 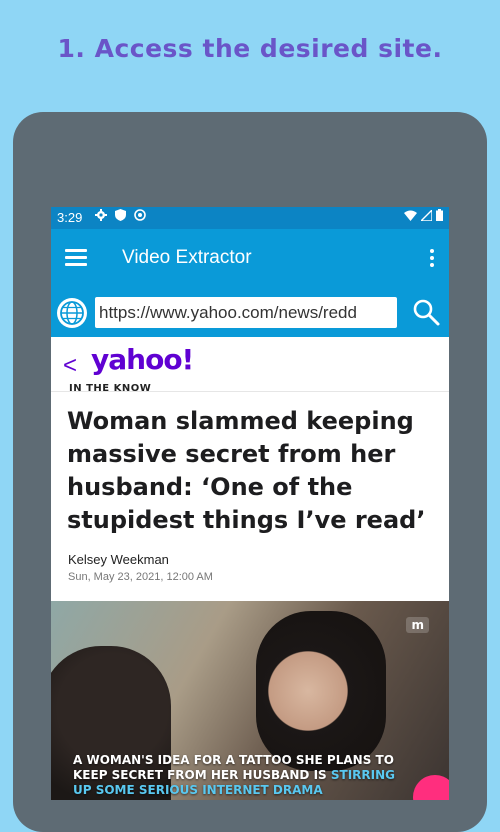 What do you see at coordinates (246, 312) in the screenshot?
I see `url-input` at bounding box center [246, 312].